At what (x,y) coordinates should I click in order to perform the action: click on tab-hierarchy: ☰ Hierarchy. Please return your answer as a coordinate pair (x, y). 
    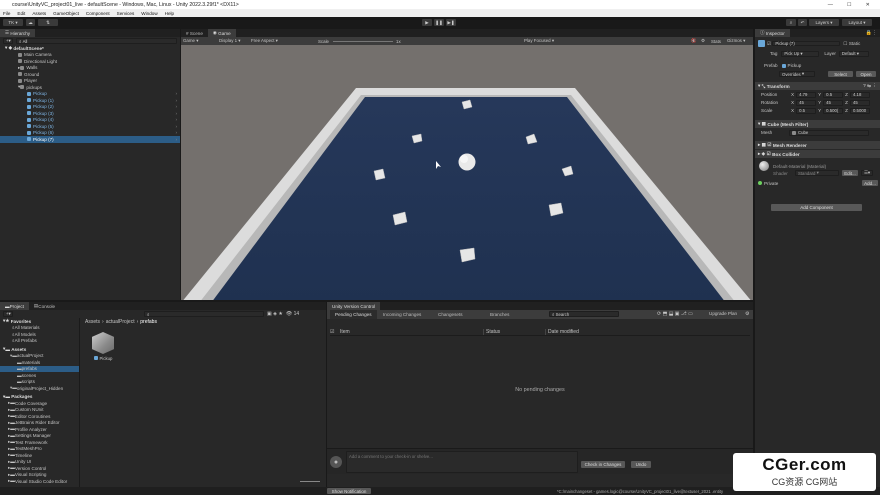
    Looking at the image, I should click on (18, 33).